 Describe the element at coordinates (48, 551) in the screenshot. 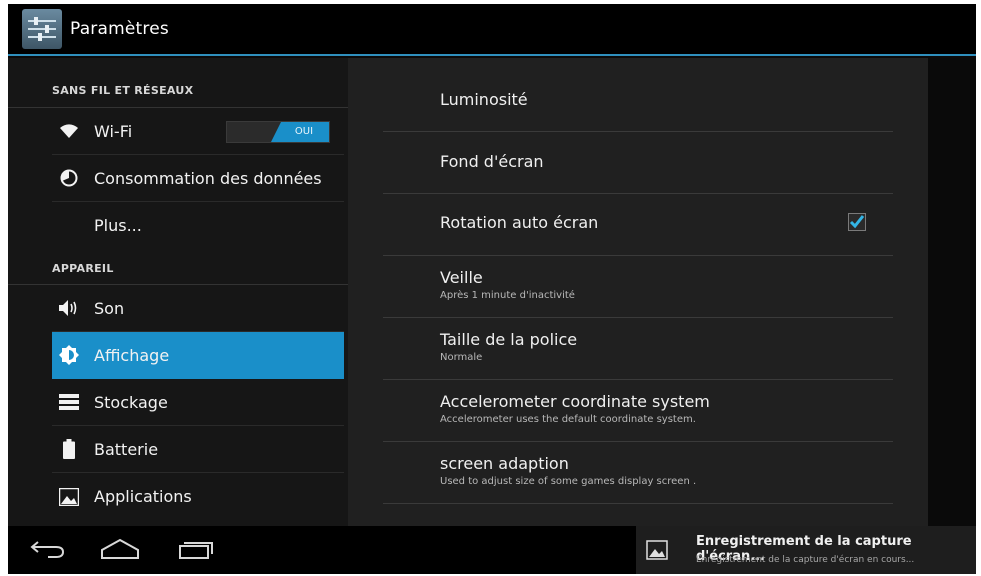

I see `back-icon` at that location.